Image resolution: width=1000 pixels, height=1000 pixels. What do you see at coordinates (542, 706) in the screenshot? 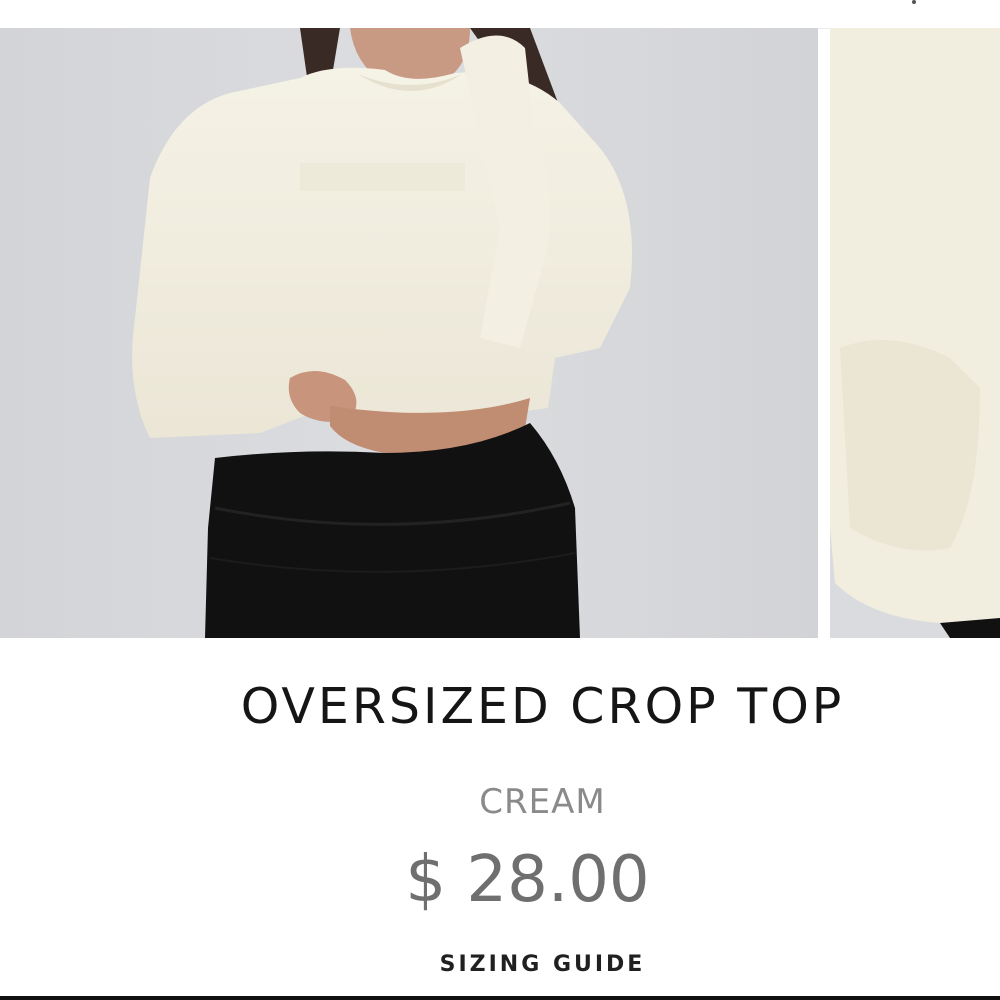
I see `product-title: OVERSIZED CROP TOP` at bounding box center [542, 706].